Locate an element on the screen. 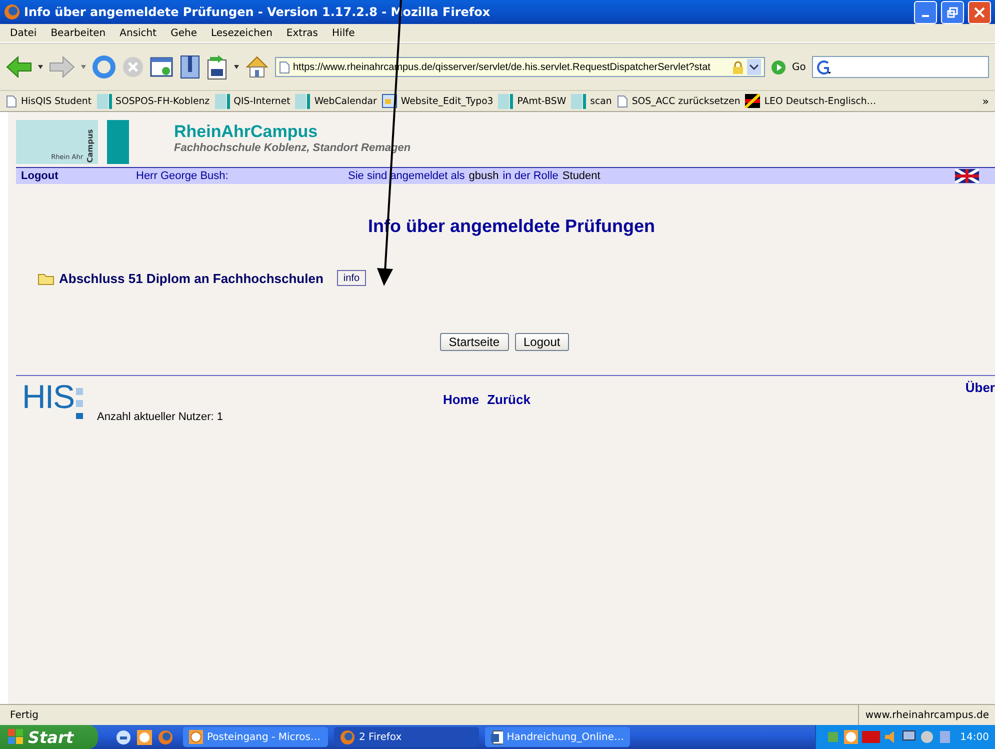 This screenshot has height=749, width=995. new-window-icon is located at coordinates (162, 67).